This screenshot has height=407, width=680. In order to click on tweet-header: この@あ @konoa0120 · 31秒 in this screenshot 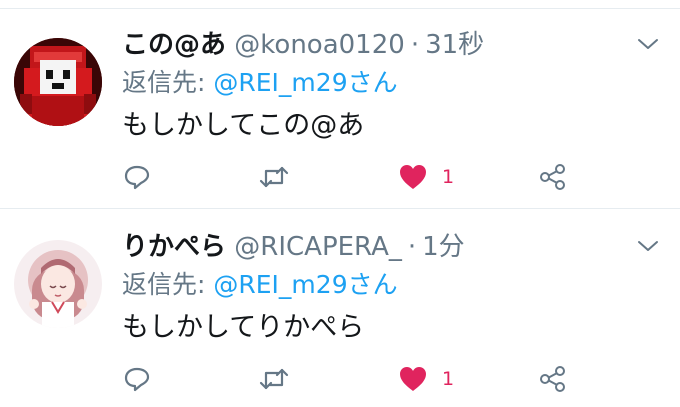, I will do `click(303, 45)`.